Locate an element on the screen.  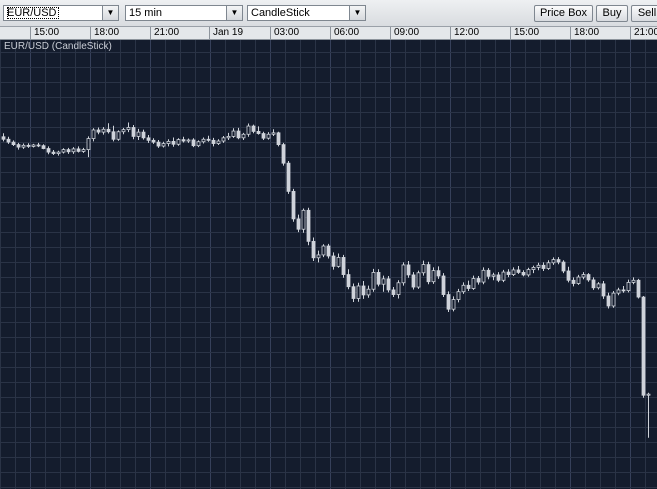
price-box-button: Price Box is located at coordinates (563, 13).